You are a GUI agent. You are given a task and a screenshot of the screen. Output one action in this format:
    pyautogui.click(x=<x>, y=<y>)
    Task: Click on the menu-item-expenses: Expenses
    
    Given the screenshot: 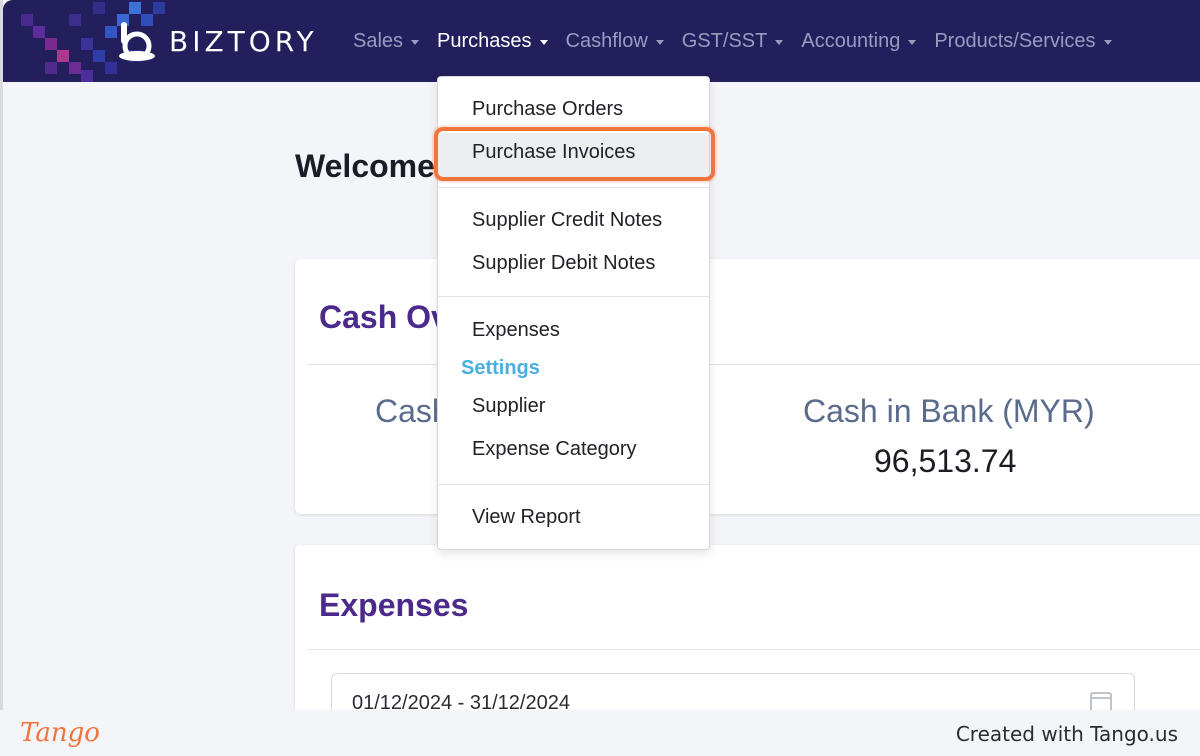 What is the action you would take?
    pyautogui.click(x=516, y=330)
    